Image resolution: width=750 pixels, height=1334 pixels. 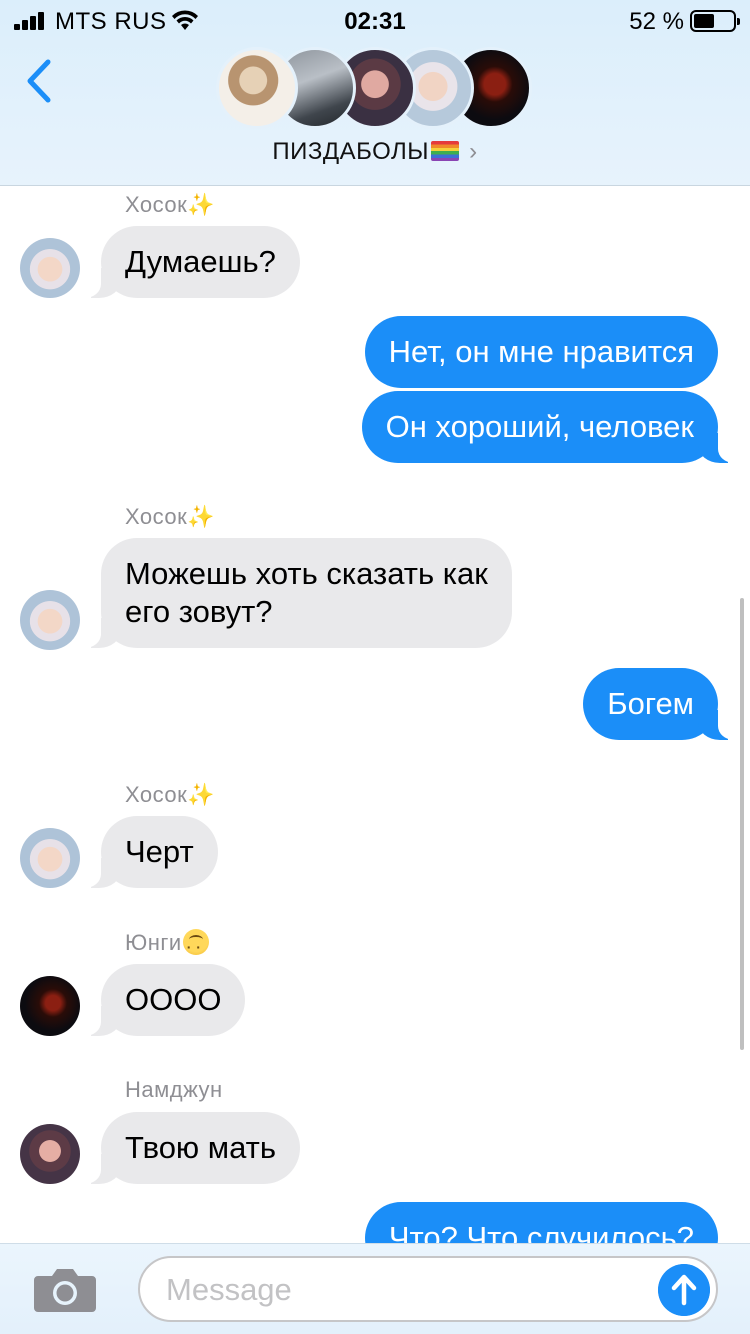 What do you see at coordinates (190, 262) in the screenshot?
I see `incoming-message: Думаешь?` at bounding box center [190, 262].